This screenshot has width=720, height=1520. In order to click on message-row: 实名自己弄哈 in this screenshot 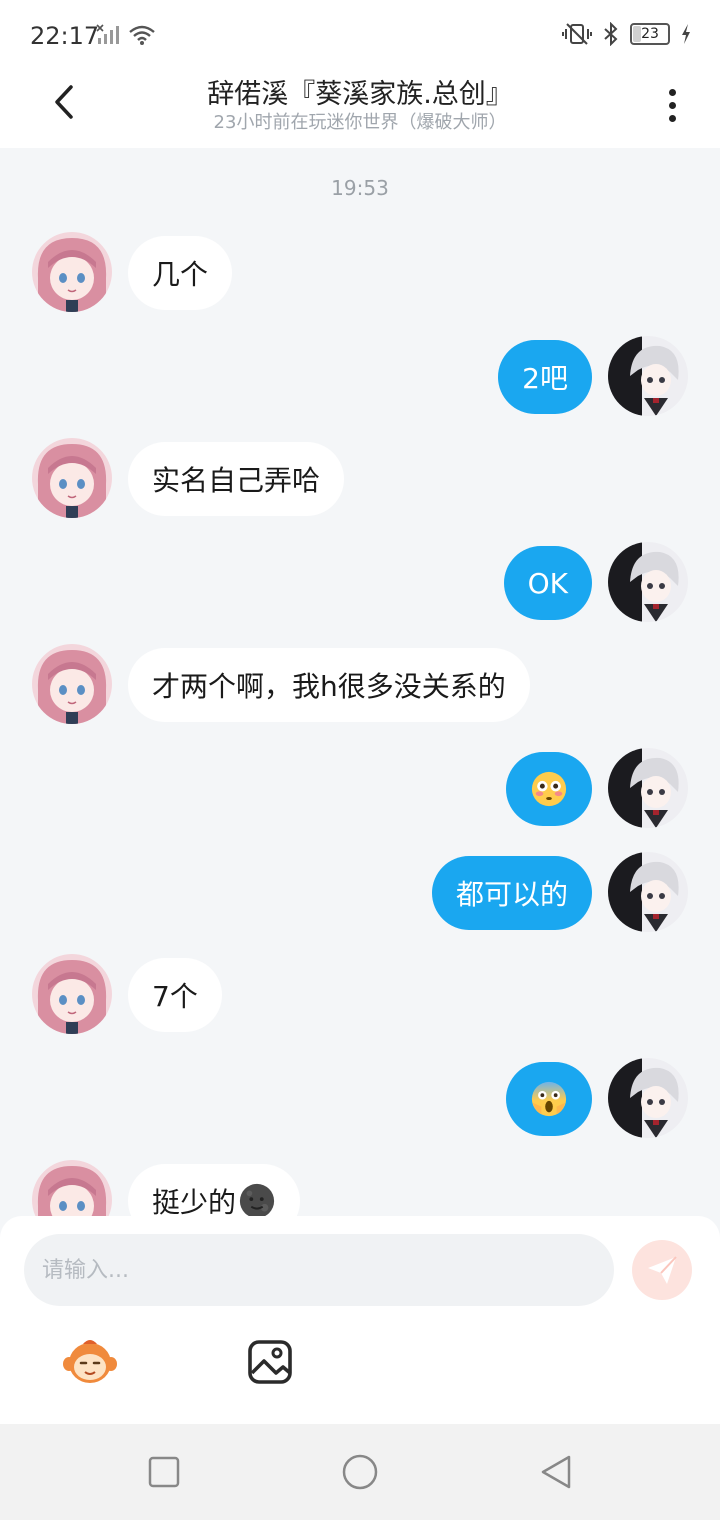, I will do `click(360, 478)`.